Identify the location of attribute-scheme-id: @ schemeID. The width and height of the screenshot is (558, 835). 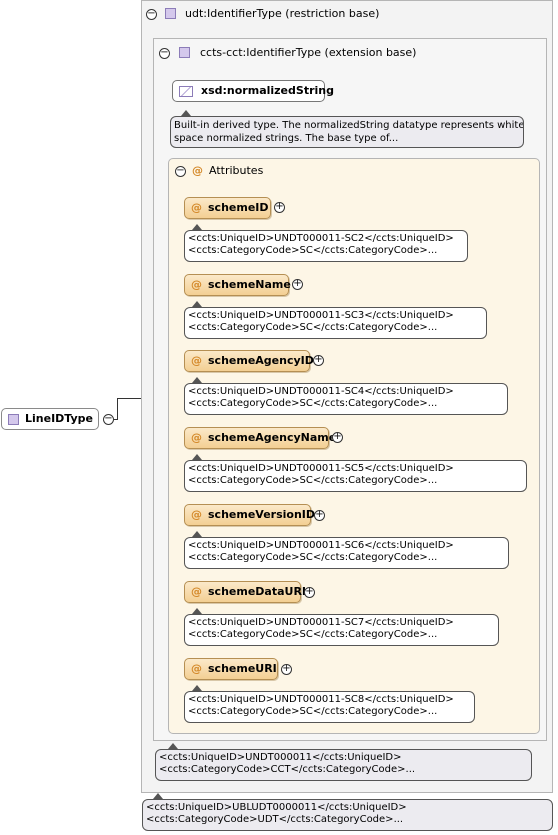
(227, 208).